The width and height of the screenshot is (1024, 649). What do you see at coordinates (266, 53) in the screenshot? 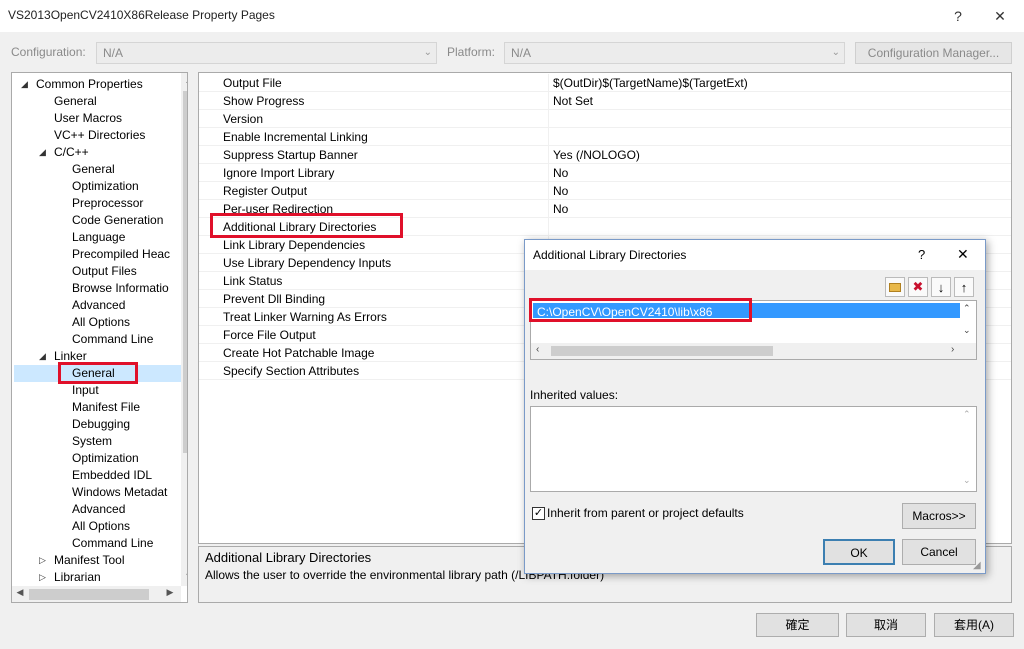
I see `configuration-dropdown: N/A ⌄` at bounding box center [266, 53].